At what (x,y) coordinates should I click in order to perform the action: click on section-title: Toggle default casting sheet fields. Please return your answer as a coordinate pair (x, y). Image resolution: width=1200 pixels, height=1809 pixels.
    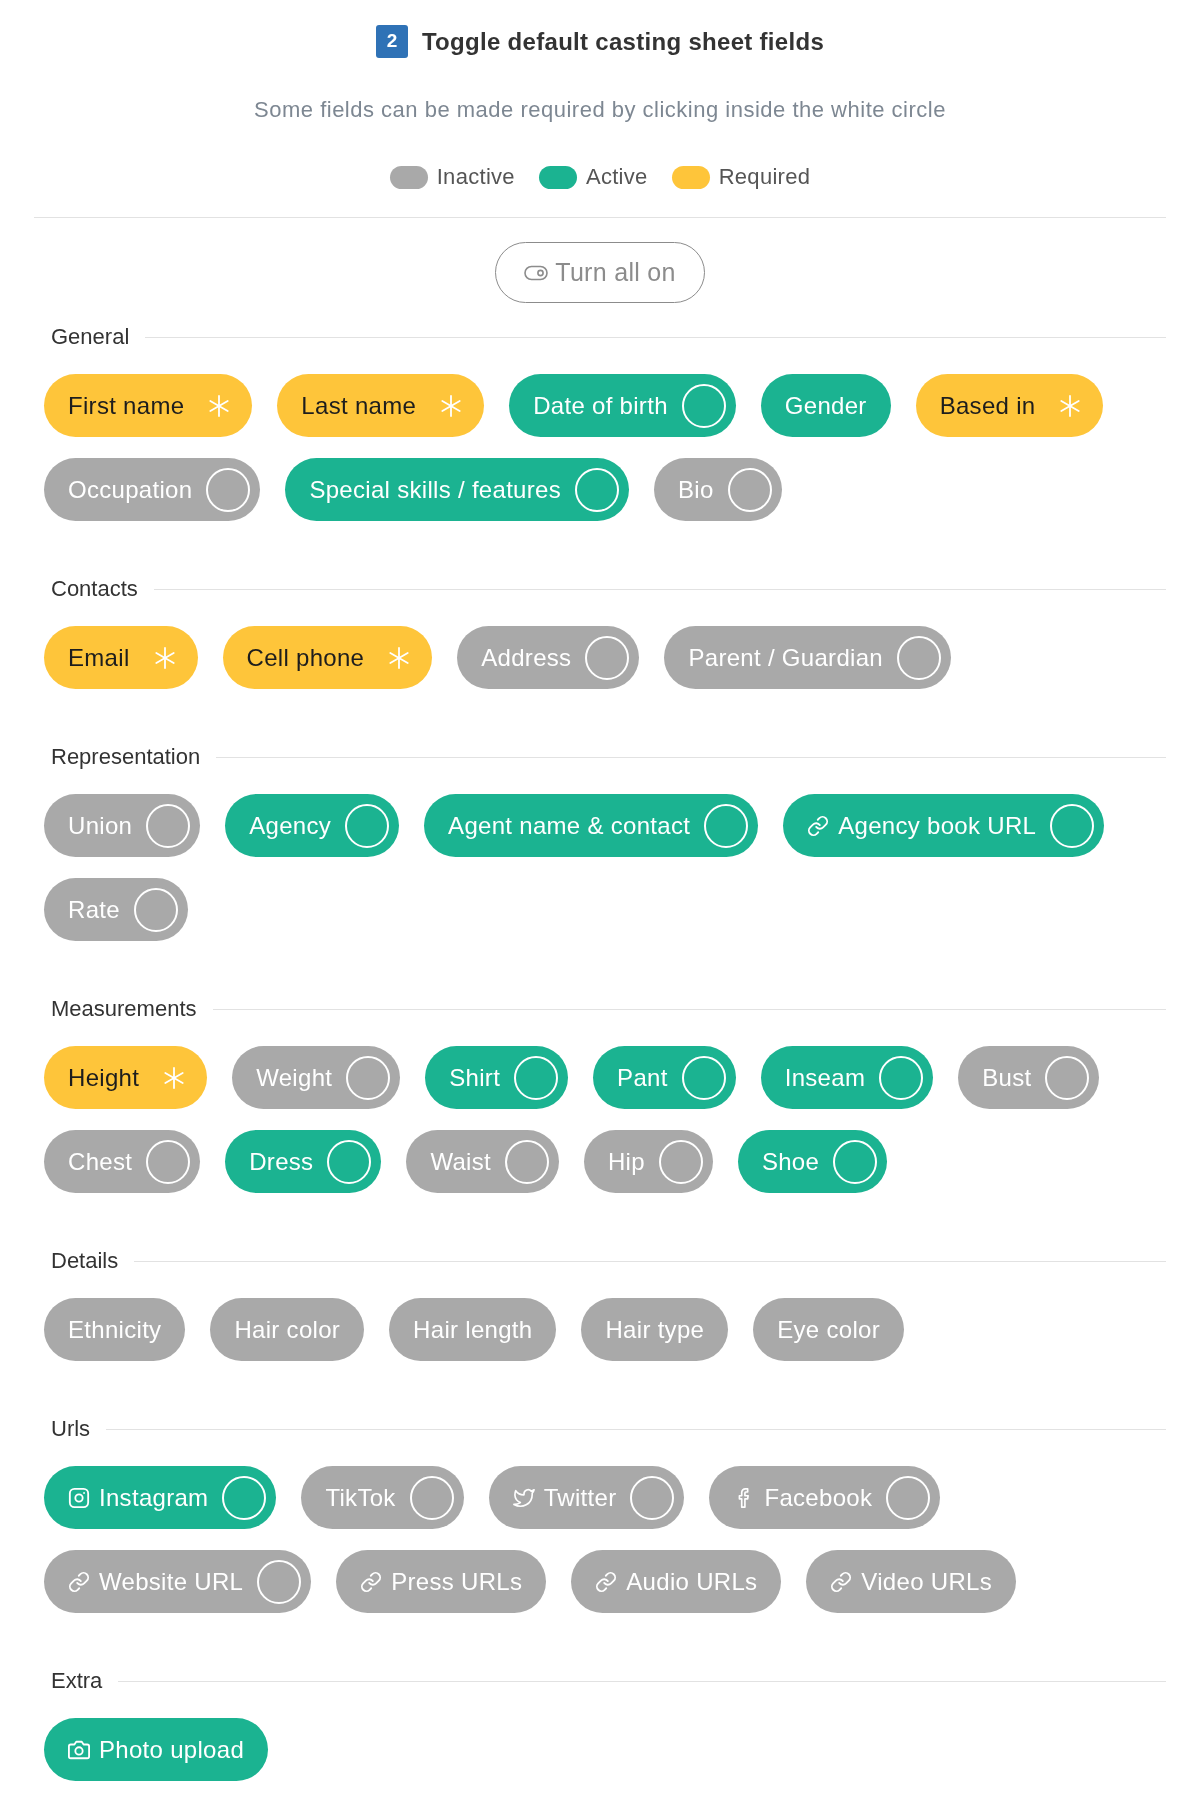
    Looking at the image, I should click on (623, 42).